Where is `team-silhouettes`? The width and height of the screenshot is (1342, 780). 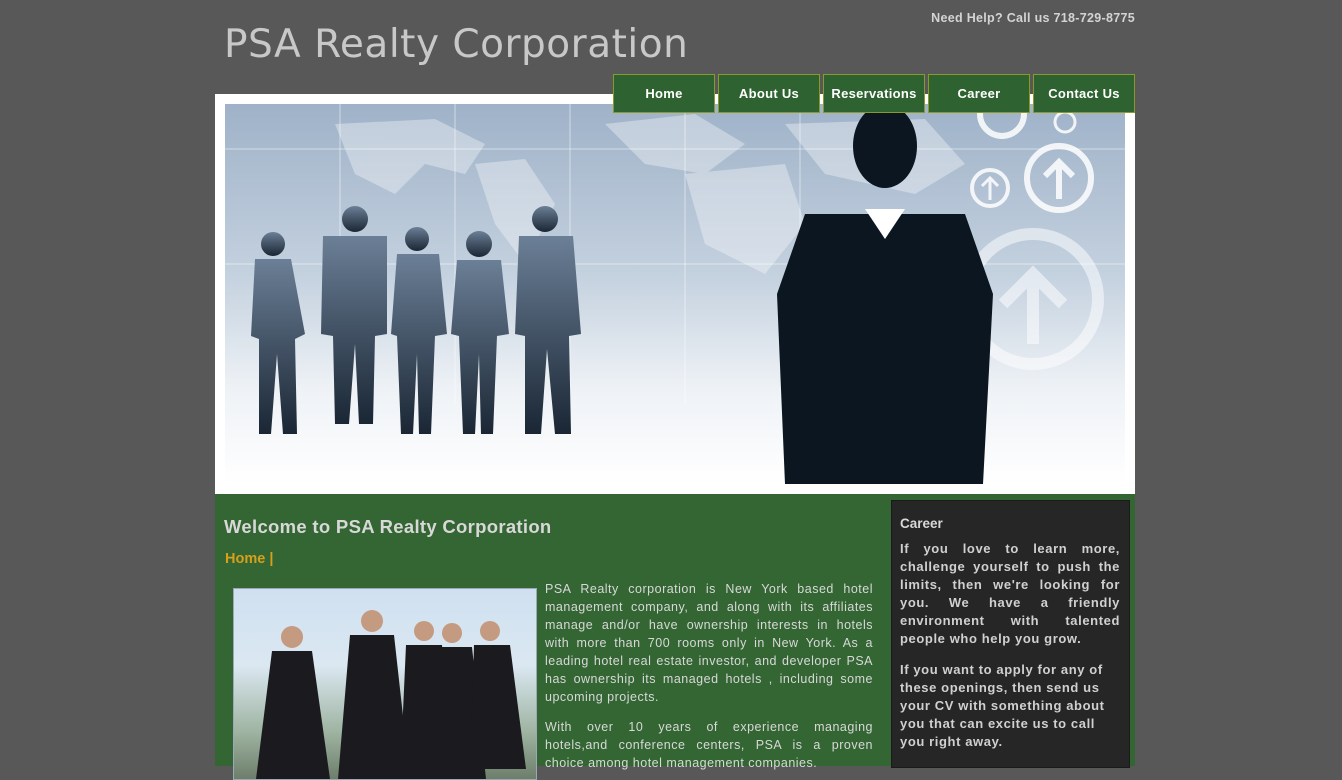 team-silhouettes is located at coordinates (416, 320).